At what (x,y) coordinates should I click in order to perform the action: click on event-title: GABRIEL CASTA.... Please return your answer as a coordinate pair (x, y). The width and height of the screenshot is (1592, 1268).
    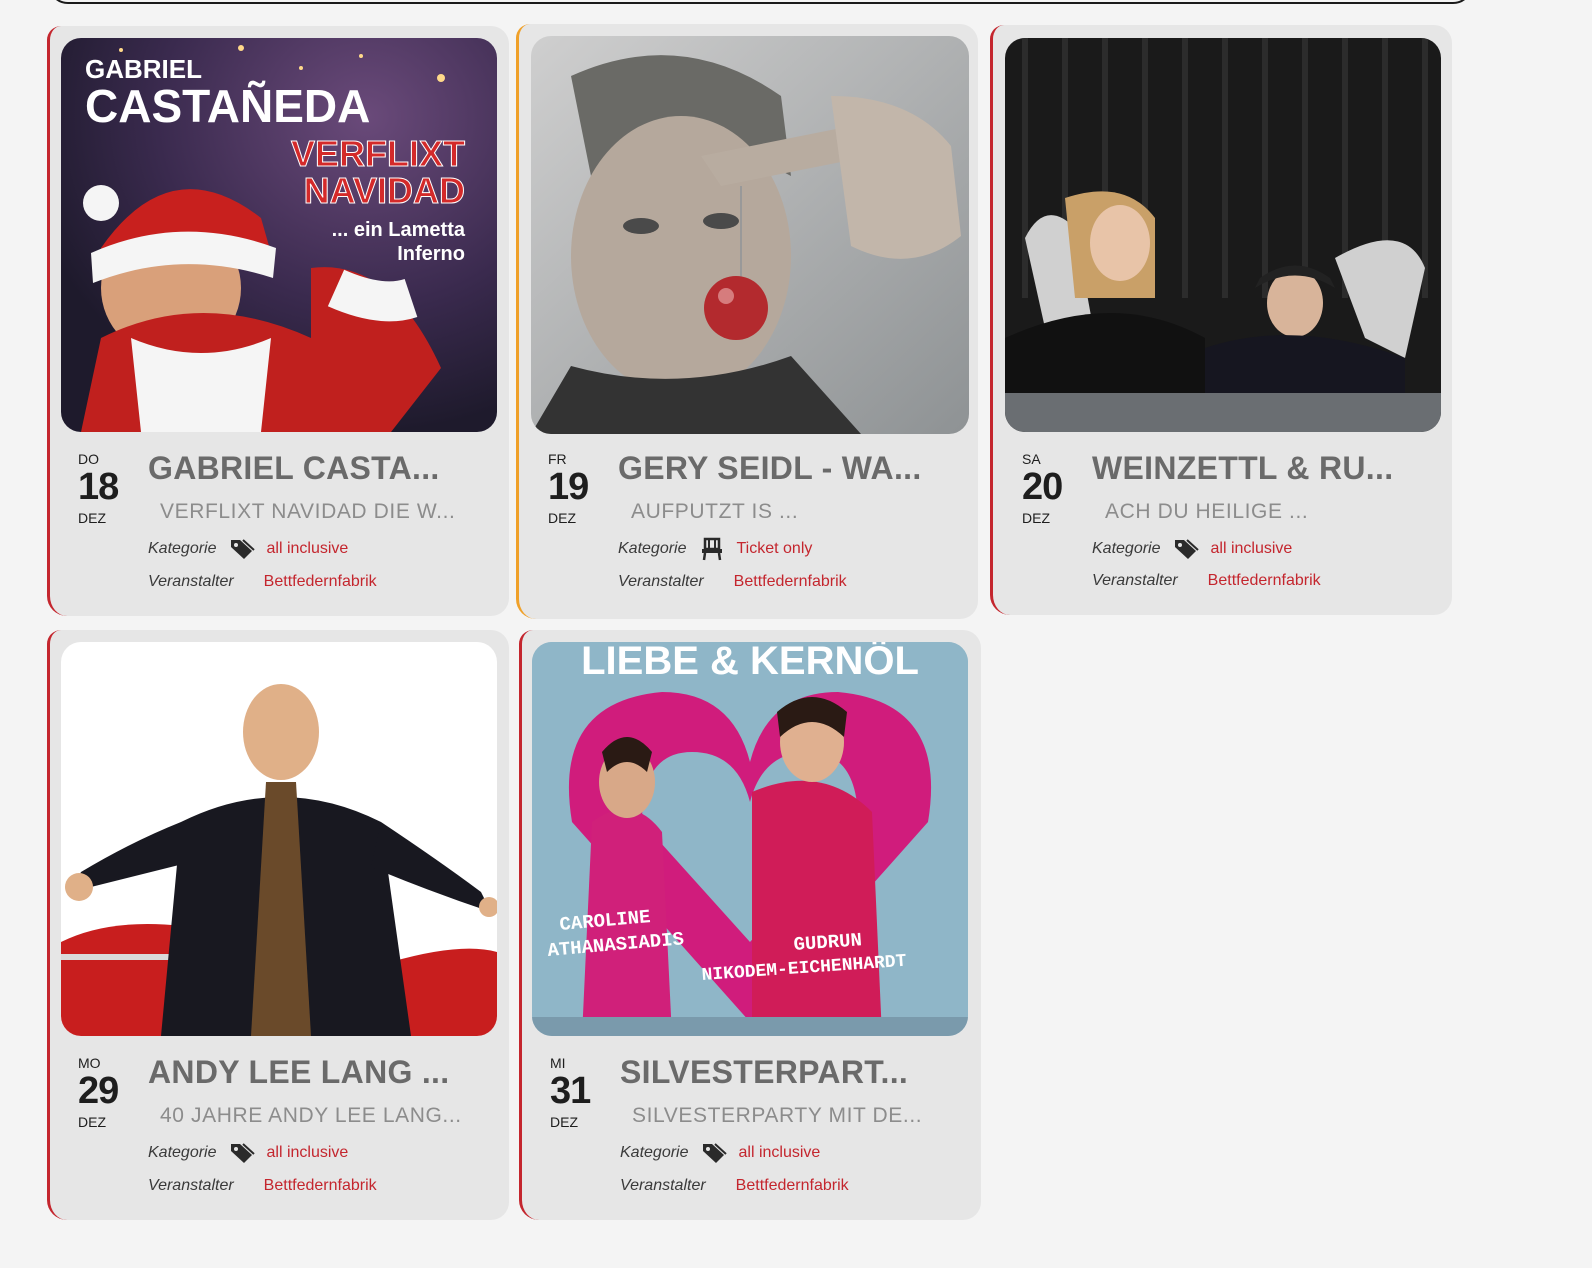
    Looking at the image, I should click on (318, 468).